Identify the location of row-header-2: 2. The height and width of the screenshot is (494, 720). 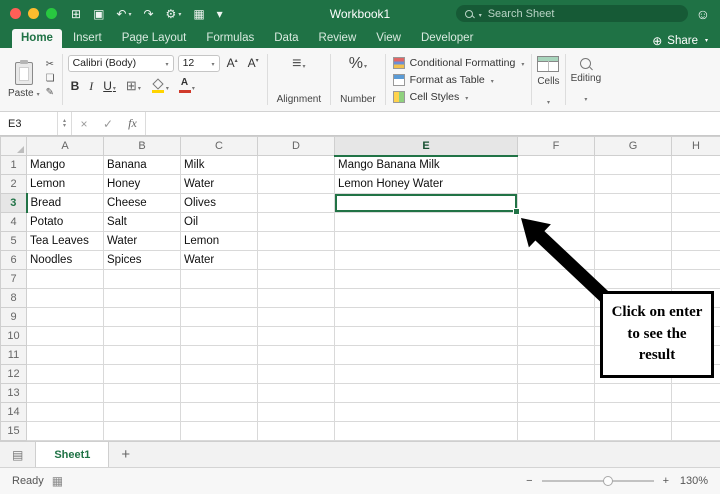
(13, 184).